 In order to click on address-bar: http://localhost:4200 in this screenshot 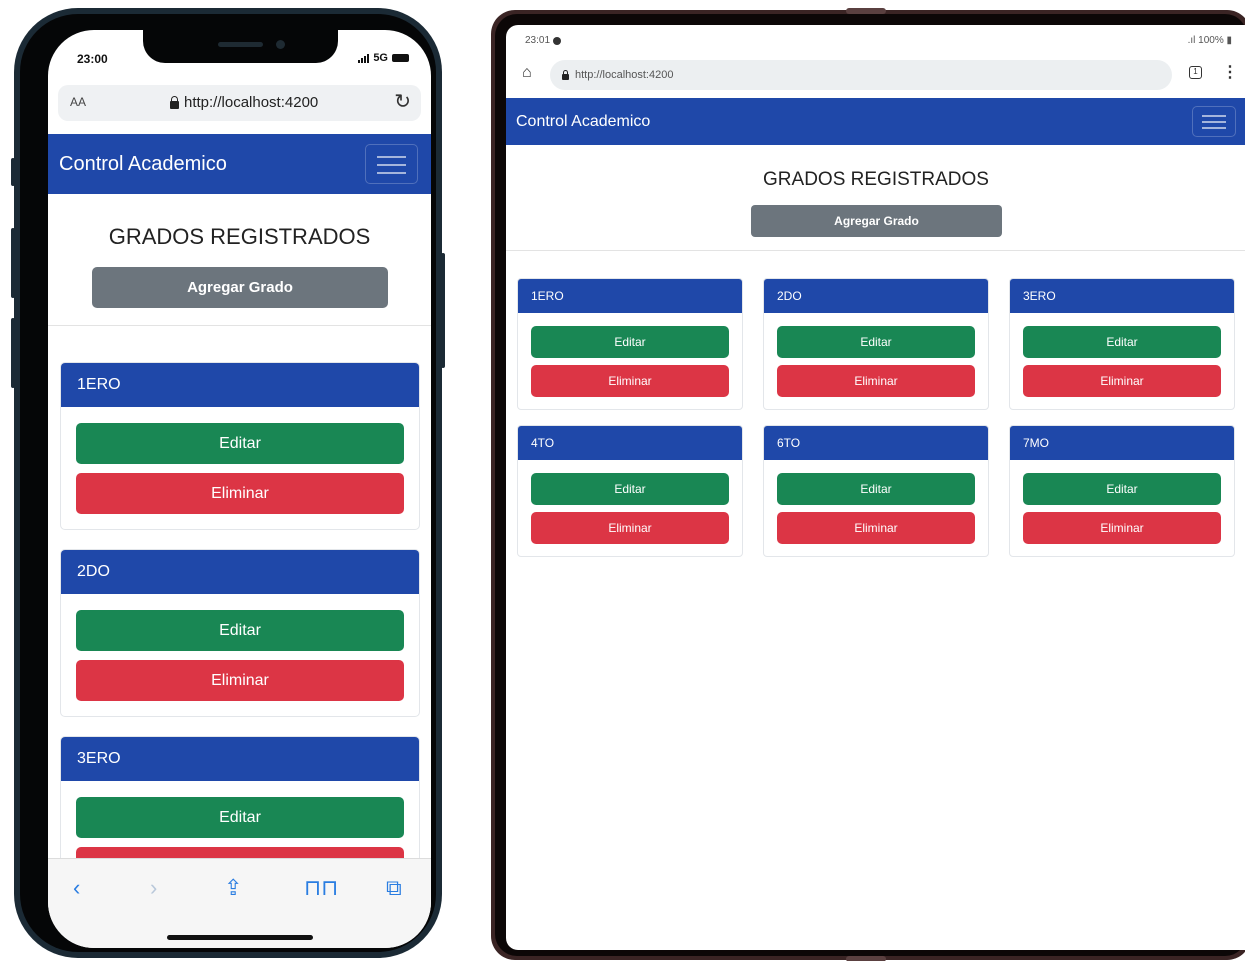, I will do `click(861, 75)`.